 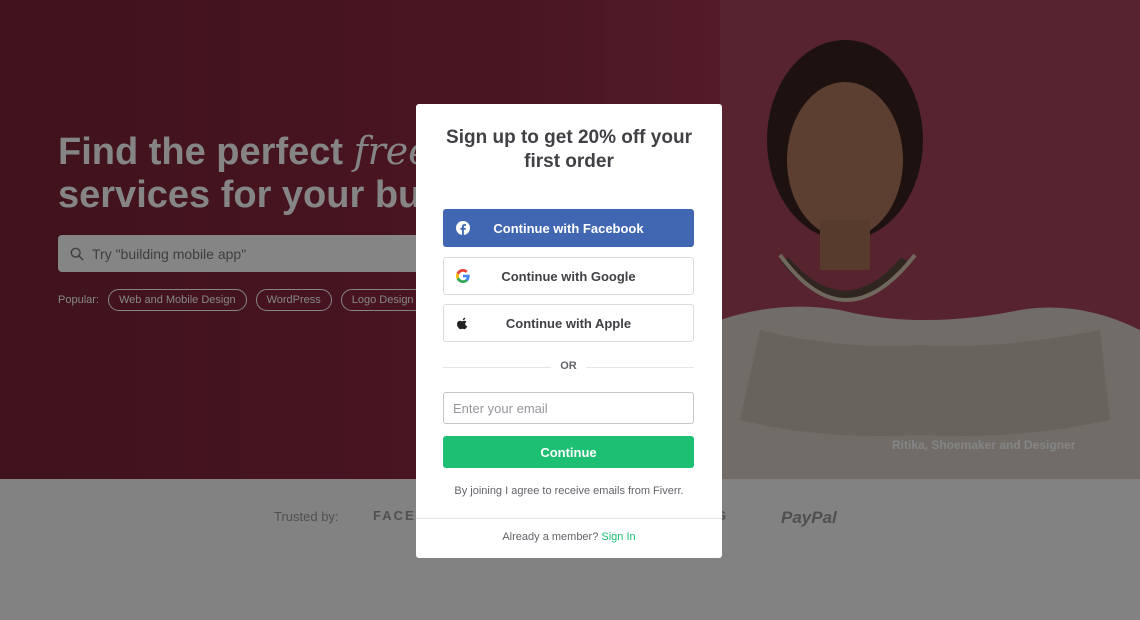 I want to click on continue-with-apple-button: Continue with Apple, so click(x=568, y=323).